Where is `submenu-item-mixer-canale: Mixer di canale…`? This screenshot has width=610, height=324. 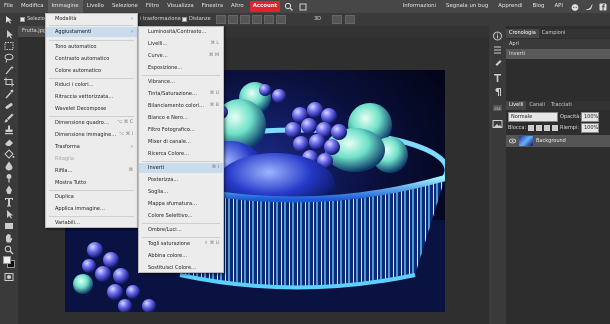 submenu-item-mixer-canale: Mixer di canale… is located at coordinates (181, 142).